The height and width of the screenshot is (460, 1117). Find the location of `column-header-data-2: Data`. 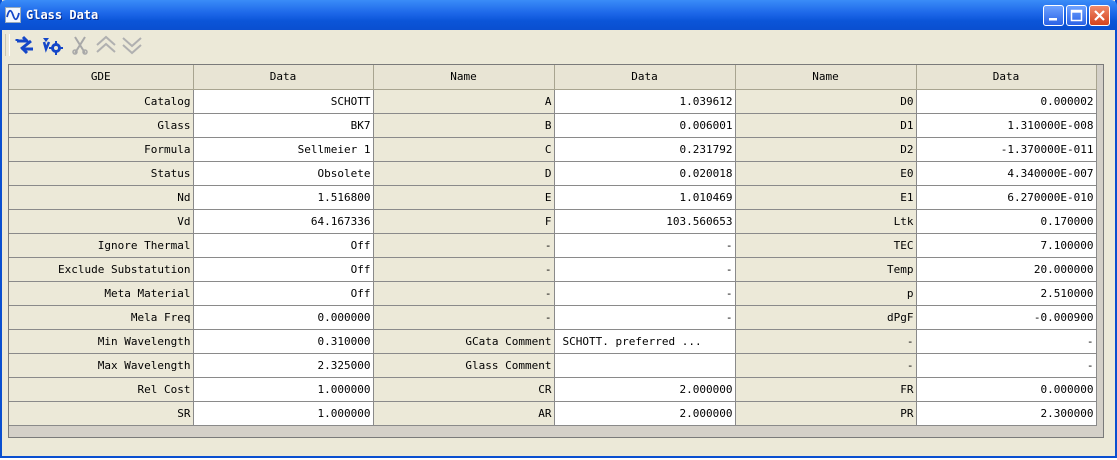

column-header-data-2: Data is located at coordinates (645, 77).